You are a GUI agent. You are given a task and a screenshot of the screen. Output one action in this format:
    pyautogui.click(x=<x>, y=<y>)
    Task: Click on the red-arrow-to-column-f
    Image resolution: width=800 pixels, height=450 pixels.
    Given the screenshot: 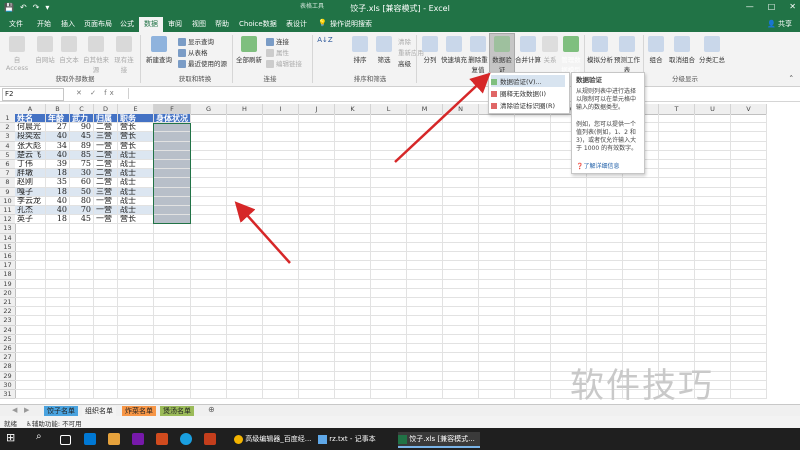 What is the action you would take?
    pyautogui.click(x=262, y=232)
    